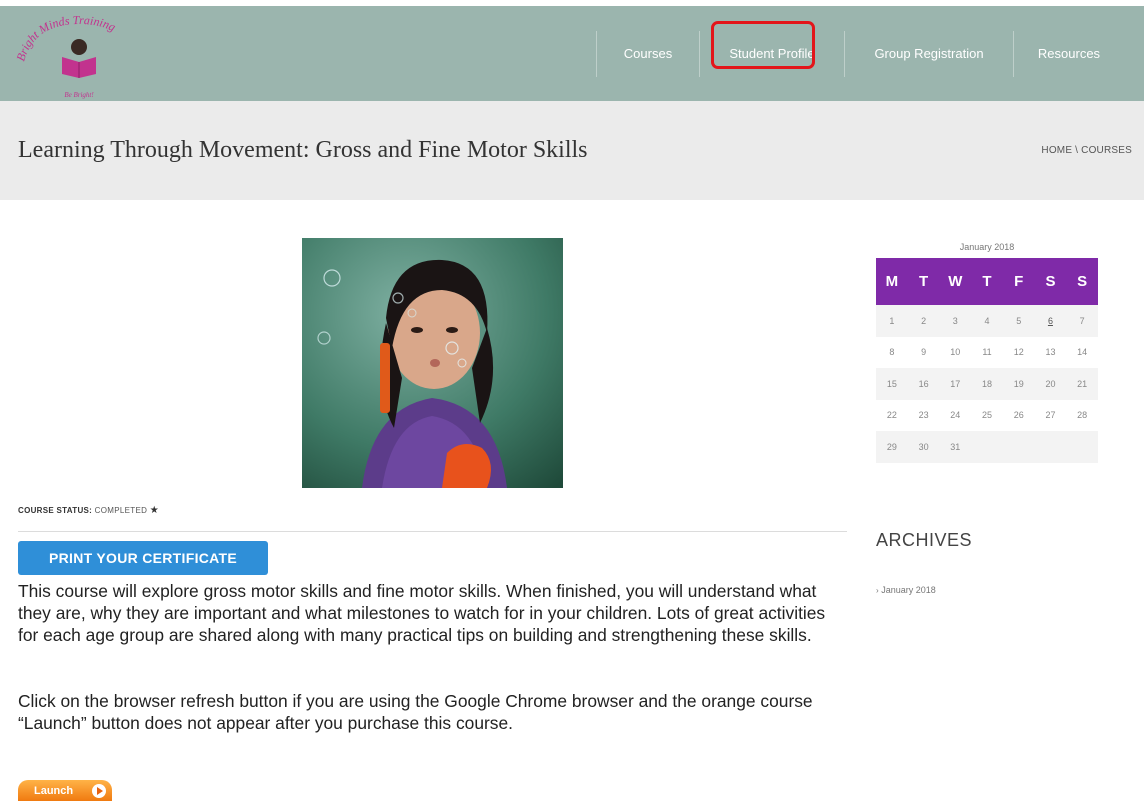 This screenshot has height=801, width=1144. I want to click on calendar-day: 12, so click(1018, 352).